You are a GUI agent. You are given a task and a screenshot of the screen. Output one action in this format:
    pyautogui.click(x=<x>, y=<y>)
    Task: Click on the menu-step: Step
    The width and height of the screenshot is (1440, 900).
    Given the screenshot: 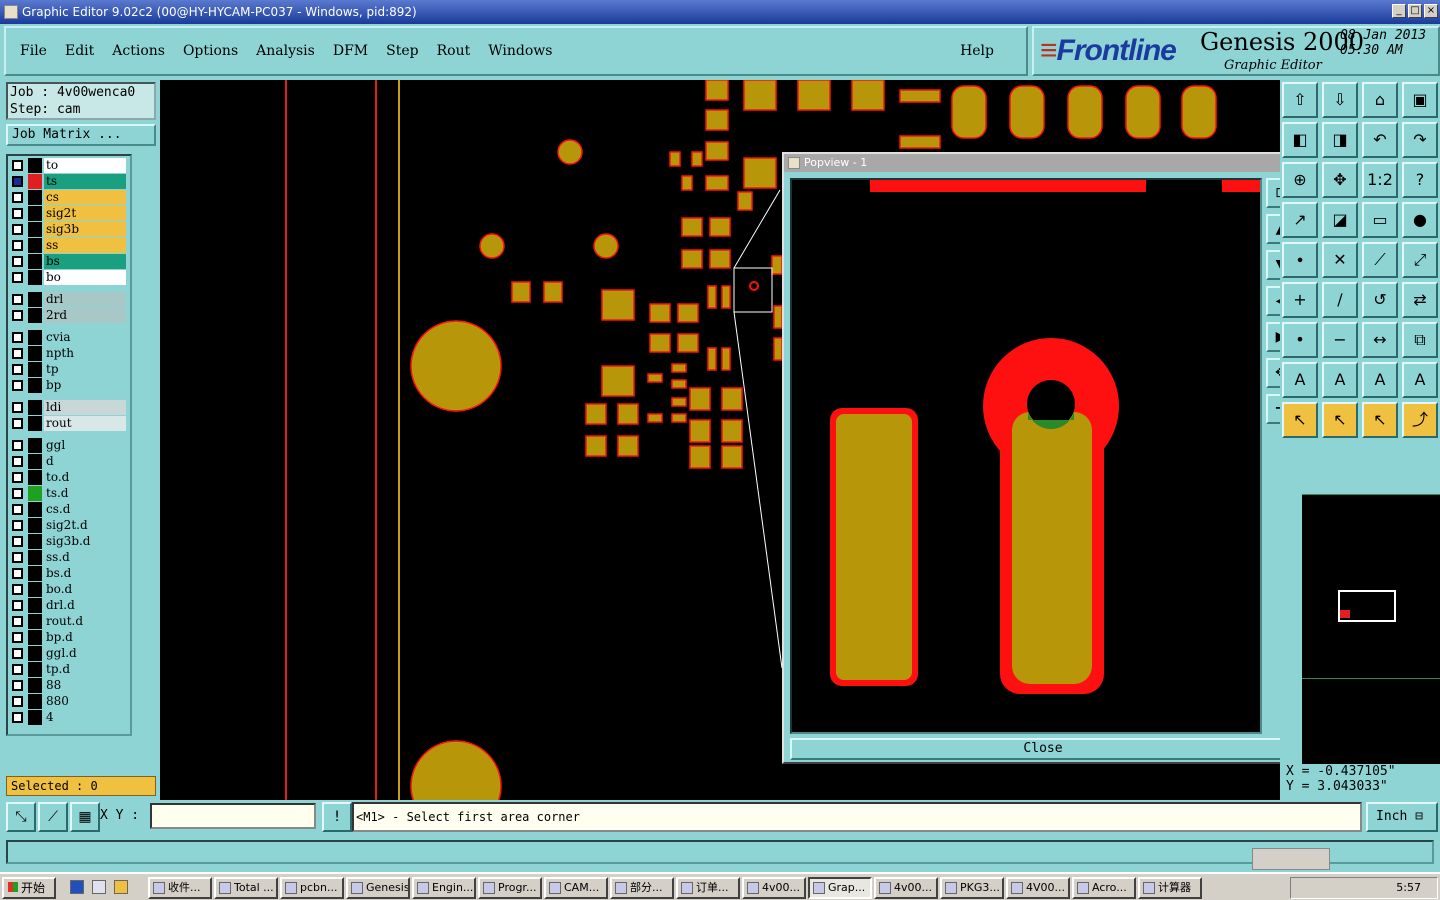 What is the action you would take?
    pyautogui.click(x=402, y=51)
    